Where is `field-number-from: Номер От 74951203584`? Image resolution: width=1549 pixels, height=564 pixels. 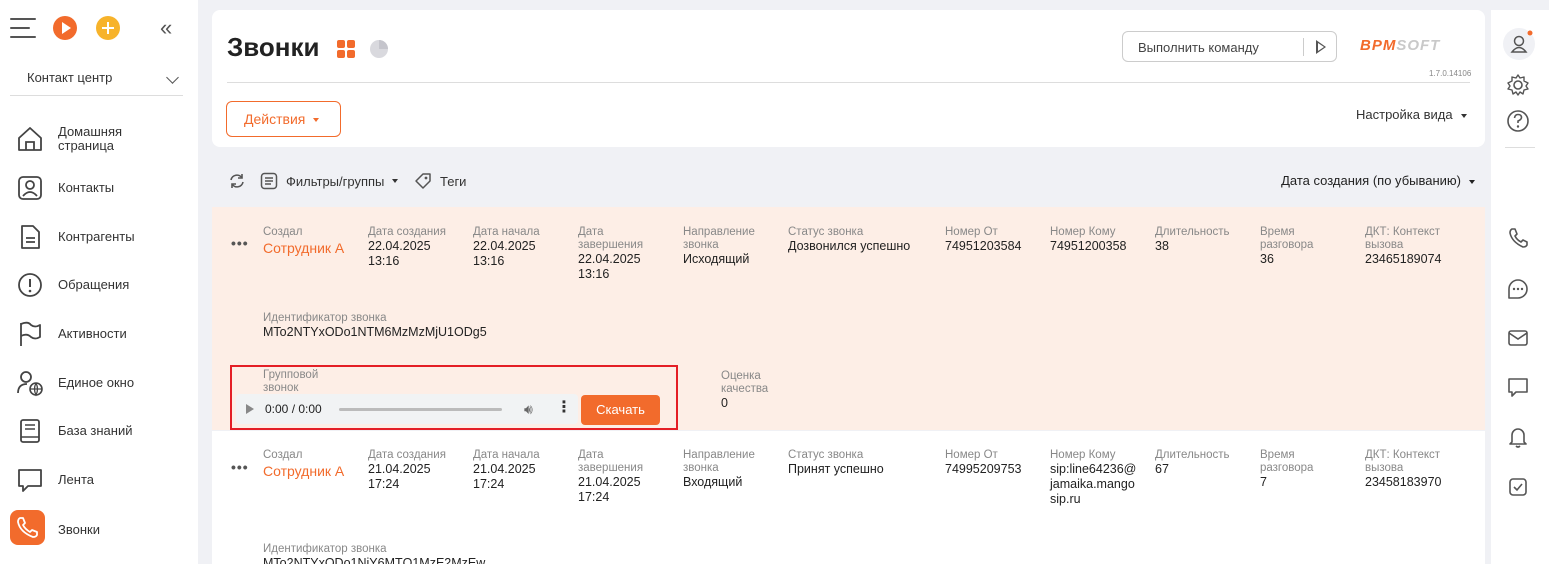 field-number-from: Номер От 74951203584 is located at coordinates (983, 240).